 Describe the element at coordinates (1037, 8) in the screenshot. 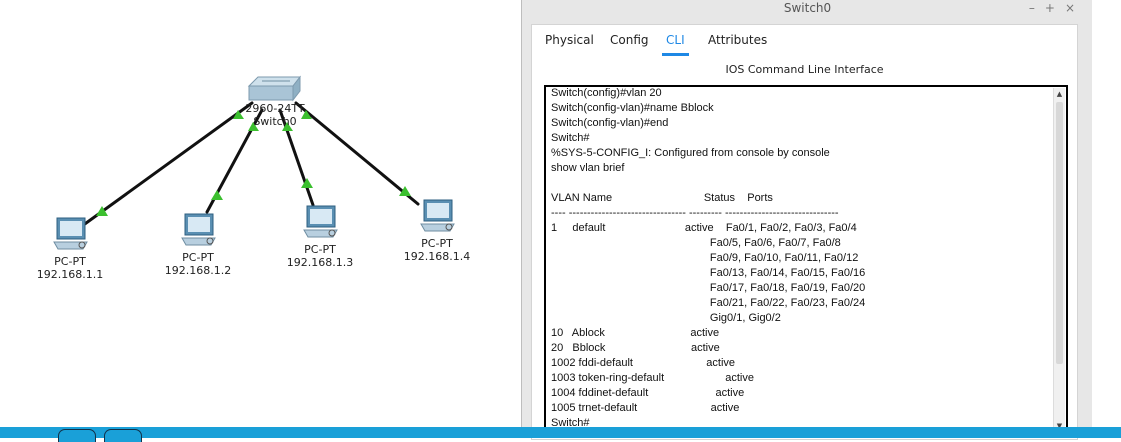

I see `minimize-button: –` at that location.